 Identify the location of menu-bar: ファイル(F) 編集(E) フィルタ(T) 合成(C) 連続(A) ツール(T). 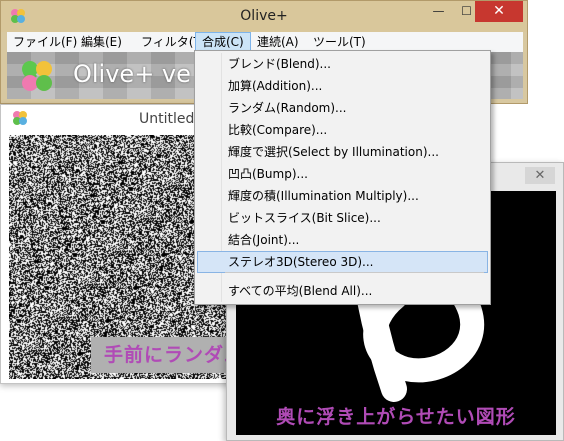
(265, 43).